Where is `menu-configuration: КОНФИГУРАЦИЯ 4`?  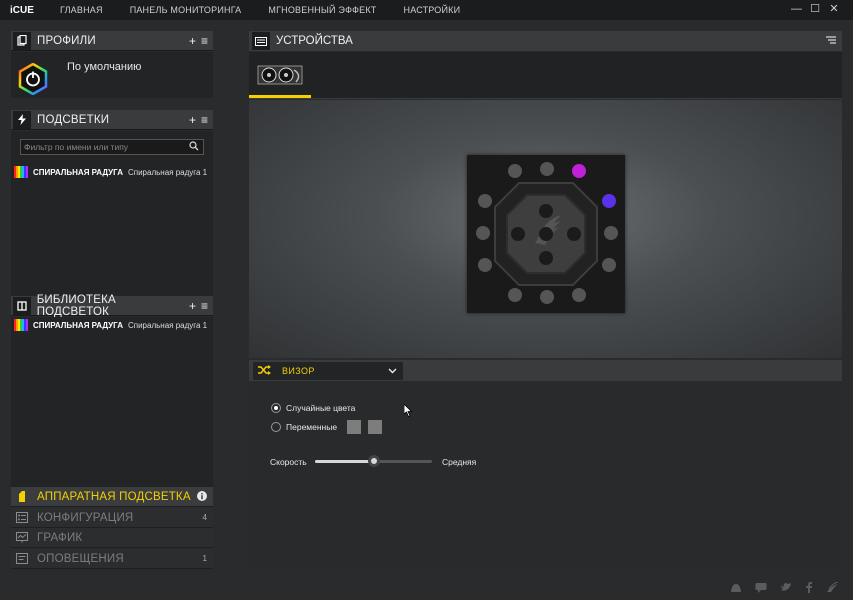 menu-configuration: КОНФИГУРАЦИЯ 4 is located at coordinates (112, 518).